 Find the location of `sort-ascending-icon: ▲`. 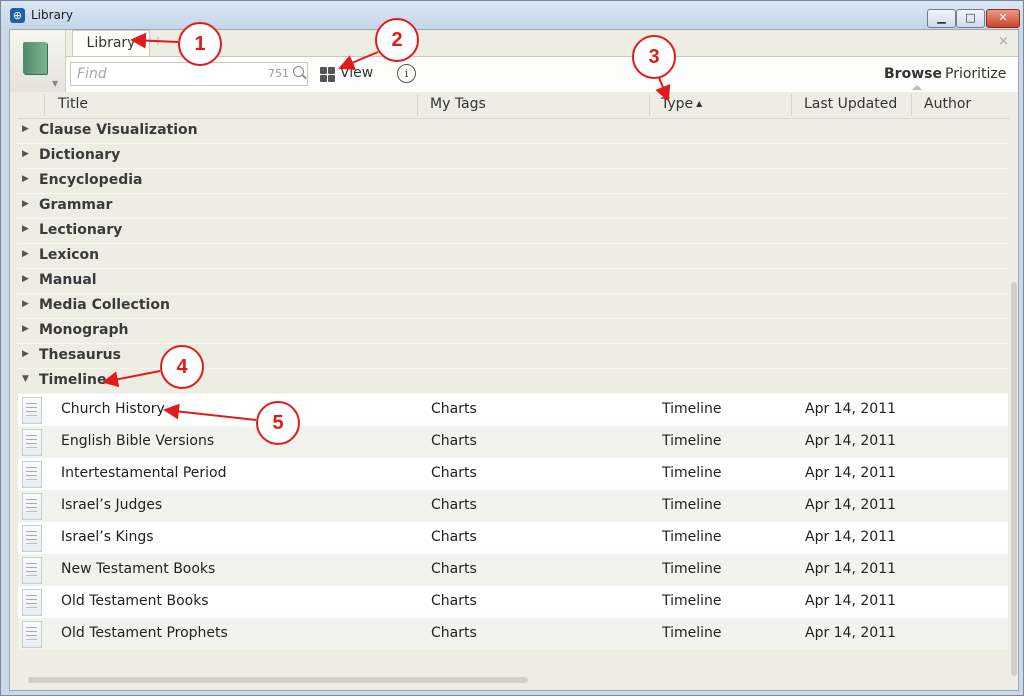

sort-ascending-icon: ▲ is located at coordinates (699, 103).